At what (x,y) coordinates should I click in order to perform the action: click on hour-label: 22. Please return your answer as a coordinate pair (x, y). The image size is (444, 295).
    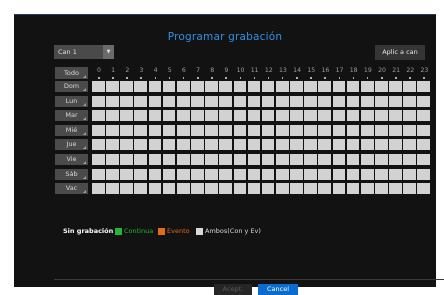
    Looking at the image, I should click on (410, 70).